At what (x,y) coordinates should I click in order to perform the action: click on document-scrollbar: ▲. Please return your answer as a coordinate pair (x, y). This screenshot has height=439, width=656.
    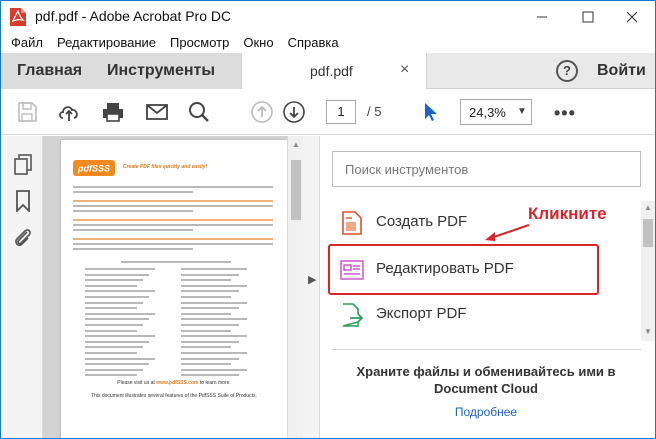
    Looking at the image, I should click on (295, 287).